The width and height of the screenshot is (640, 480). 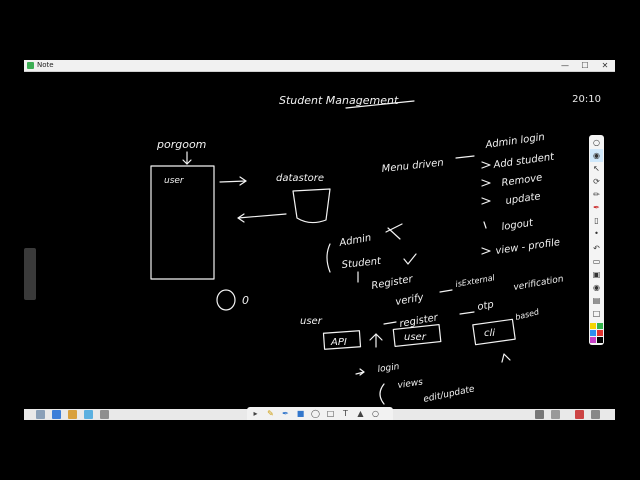 What do you see at coordinates (56, 414) in the screenshot?
I see `browser-icon` at bounding box center [56, 414].